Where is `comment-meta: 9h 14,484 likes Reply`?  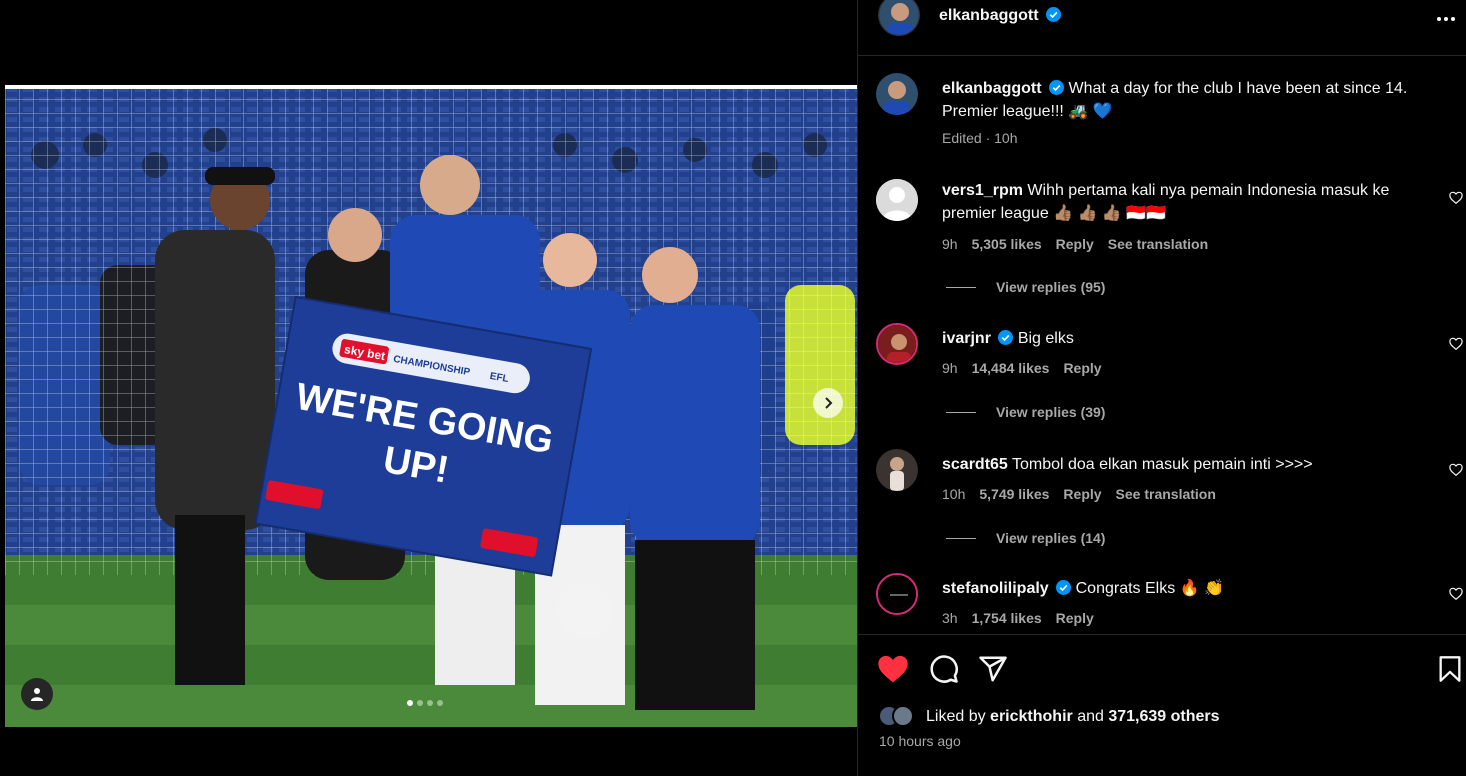
comment-meta: 9h 14,484 likes Reply is located at coordinates (1022, 368).